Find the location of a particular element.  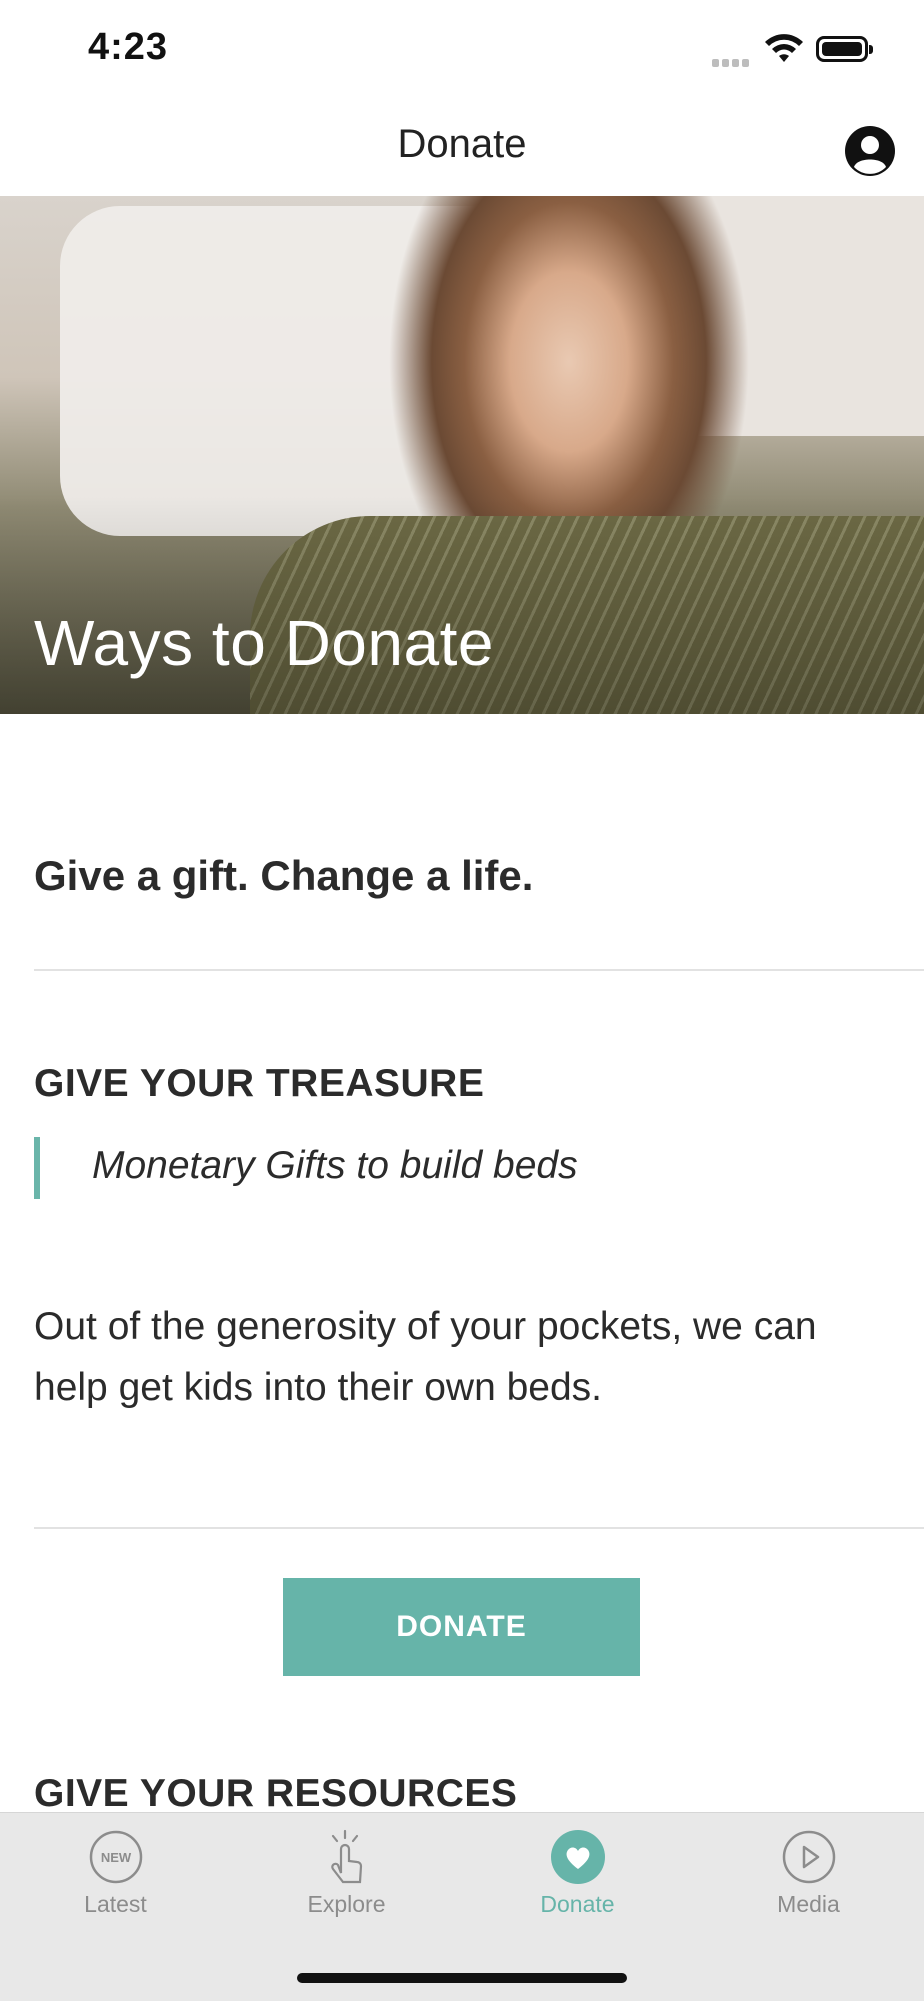

tab-label-donate: Donate is located at coordinates (577, 1904).